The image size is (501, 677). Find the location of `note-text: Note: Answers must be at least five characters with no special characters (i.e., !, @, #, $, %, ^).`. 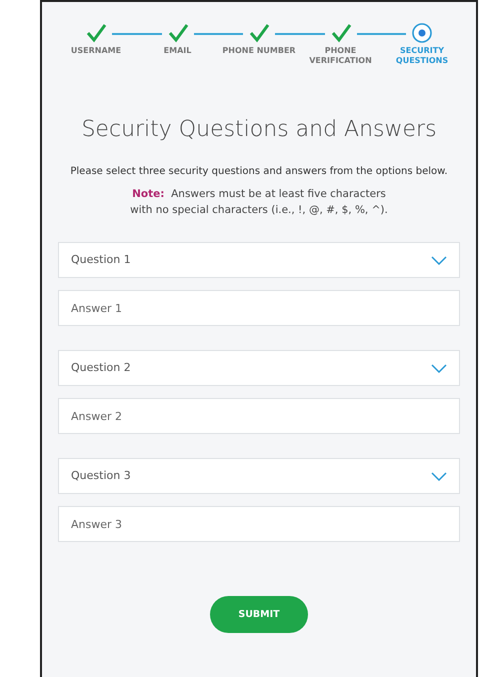

note-text: Note: Answers must be at least five characters with no special characters (i.e., !, @, #, $, %, ^). is located at coordinates (259, 202).